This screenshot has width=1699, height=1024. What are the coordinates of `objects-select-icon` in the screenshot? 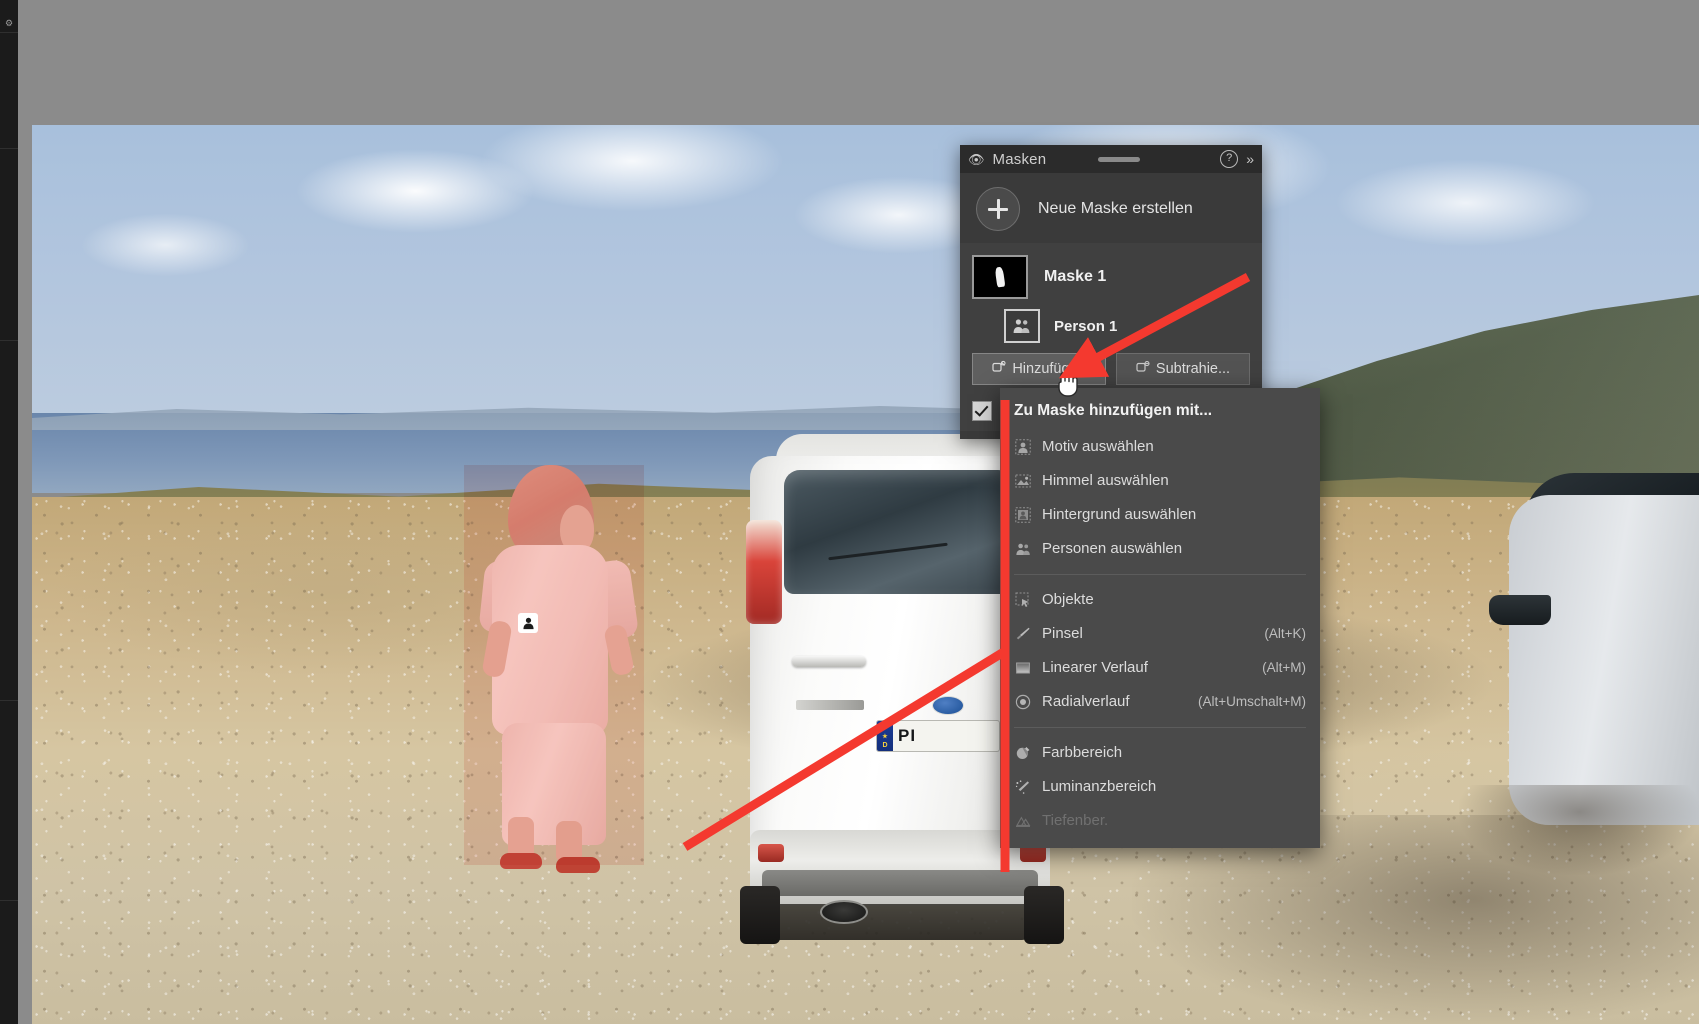 It's located at (1023, 600).